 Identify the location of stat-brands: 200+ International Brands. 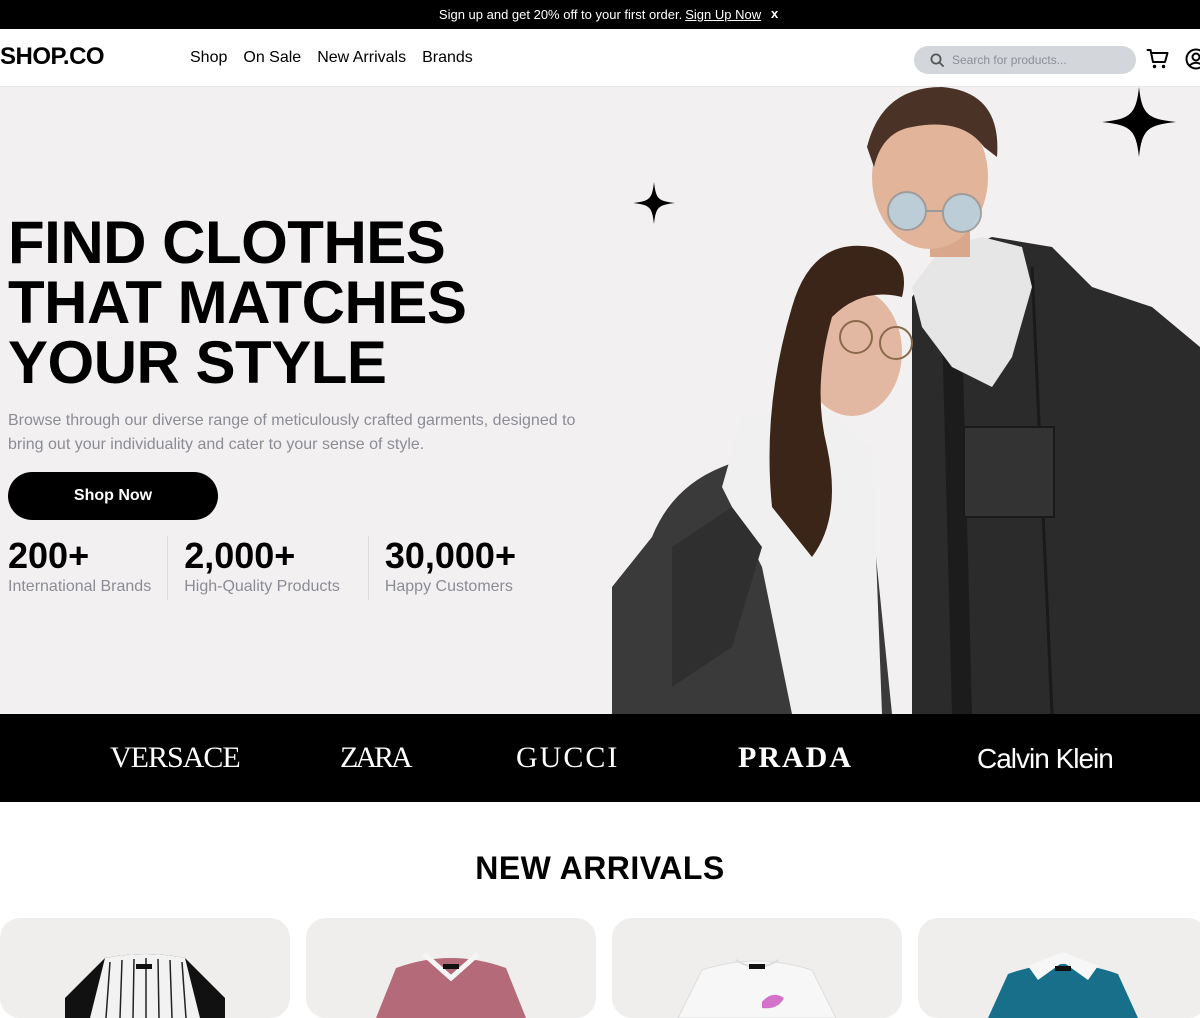
(87, 568).